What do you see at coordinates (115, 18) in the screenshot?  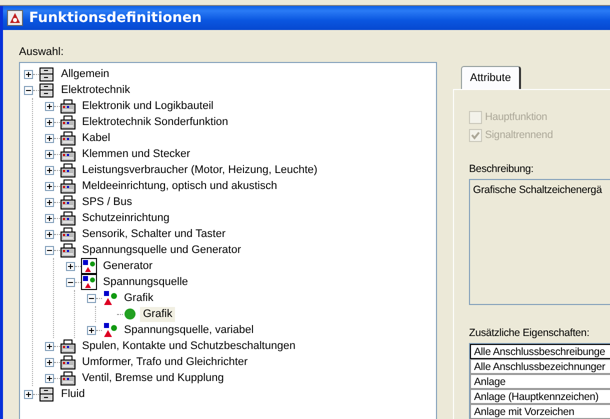 I see `window-title: Funktionsdefinitionen` at bounding box center [115, 18].